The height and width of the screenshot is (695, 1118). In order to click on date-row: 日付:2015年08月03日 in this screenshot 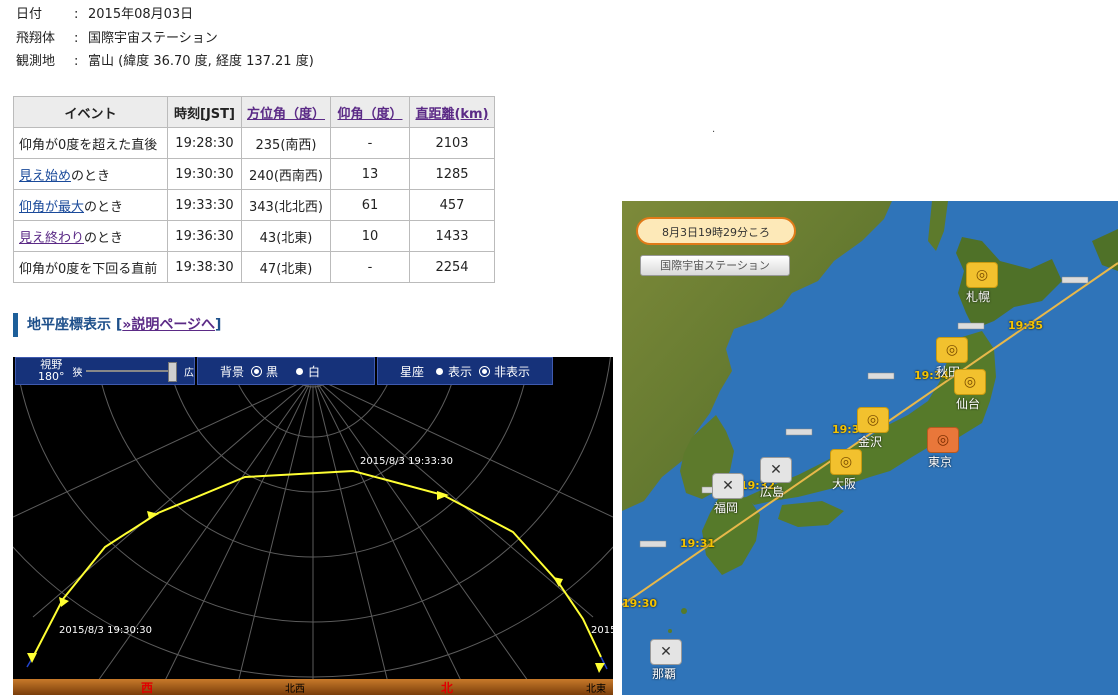, I will do `click(165, 15)`.